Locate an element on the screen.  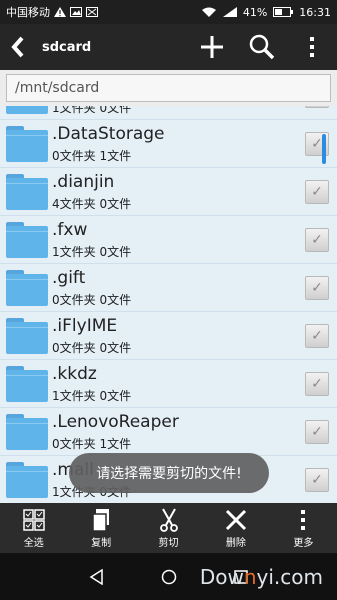
item-name: .kkdz is located at coordinates (74, 374).